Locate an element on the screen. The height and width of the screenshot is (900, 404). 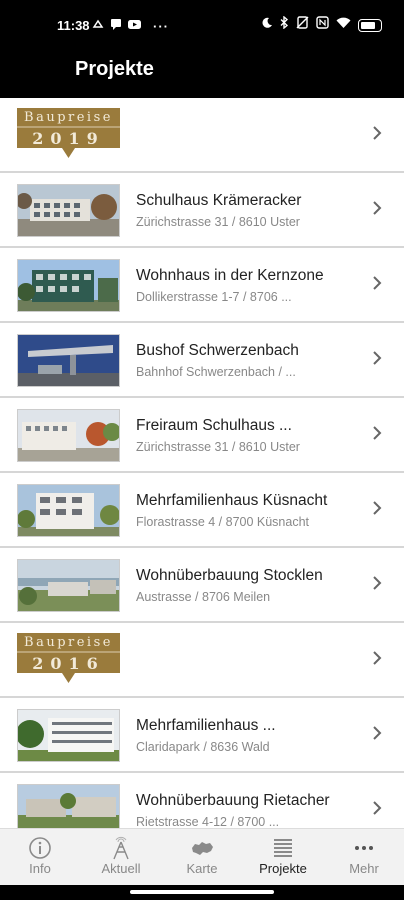
project-title: Schulhaus Krämeracker is located at coordinates (219, 200).